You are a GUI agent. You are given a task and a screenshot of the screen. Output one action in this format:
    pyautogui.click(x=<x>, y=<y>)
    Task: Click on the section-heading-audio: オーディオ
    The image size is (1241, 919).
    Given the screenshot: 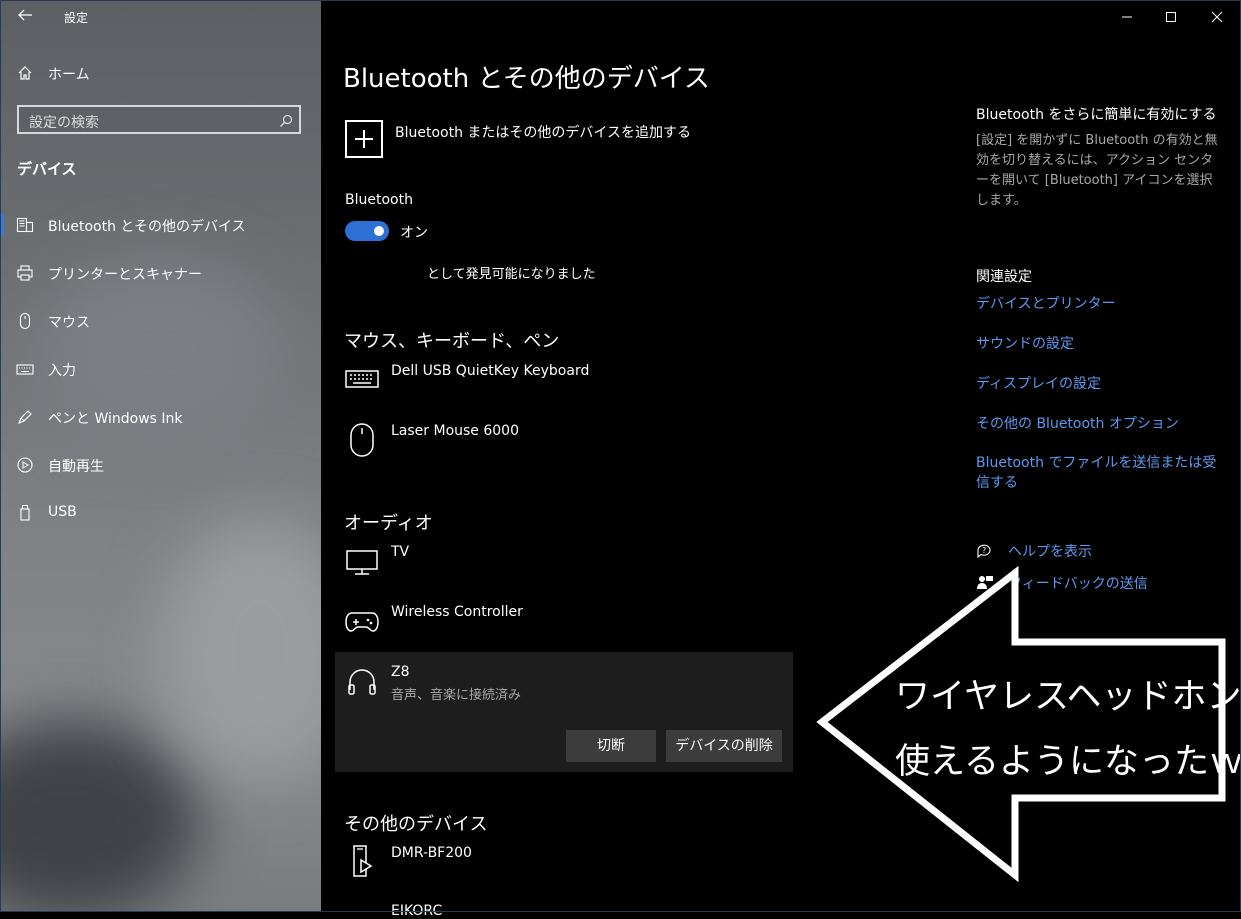 What is the action you would take?
    pyautogui.click(x=388, y=523)
    